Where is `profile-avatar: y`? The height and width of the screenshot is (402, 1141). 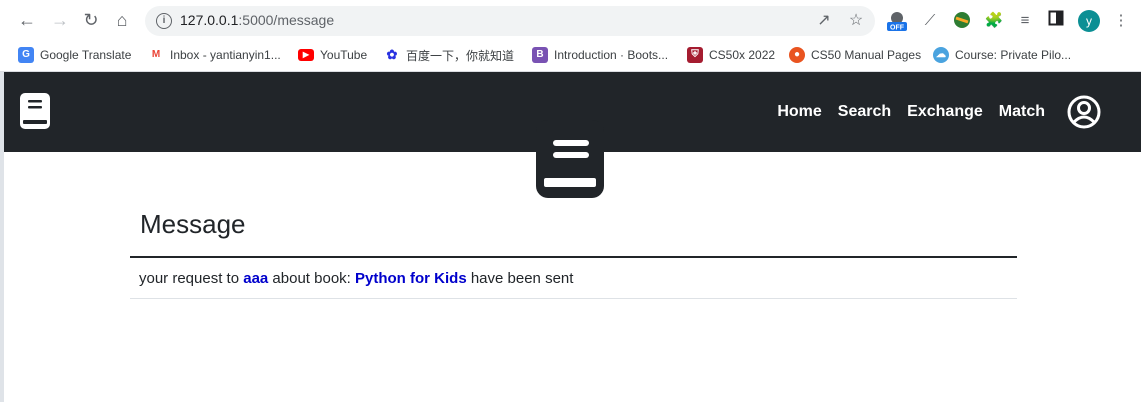
profile-avatar: y is located at coordinates (1089, 21).